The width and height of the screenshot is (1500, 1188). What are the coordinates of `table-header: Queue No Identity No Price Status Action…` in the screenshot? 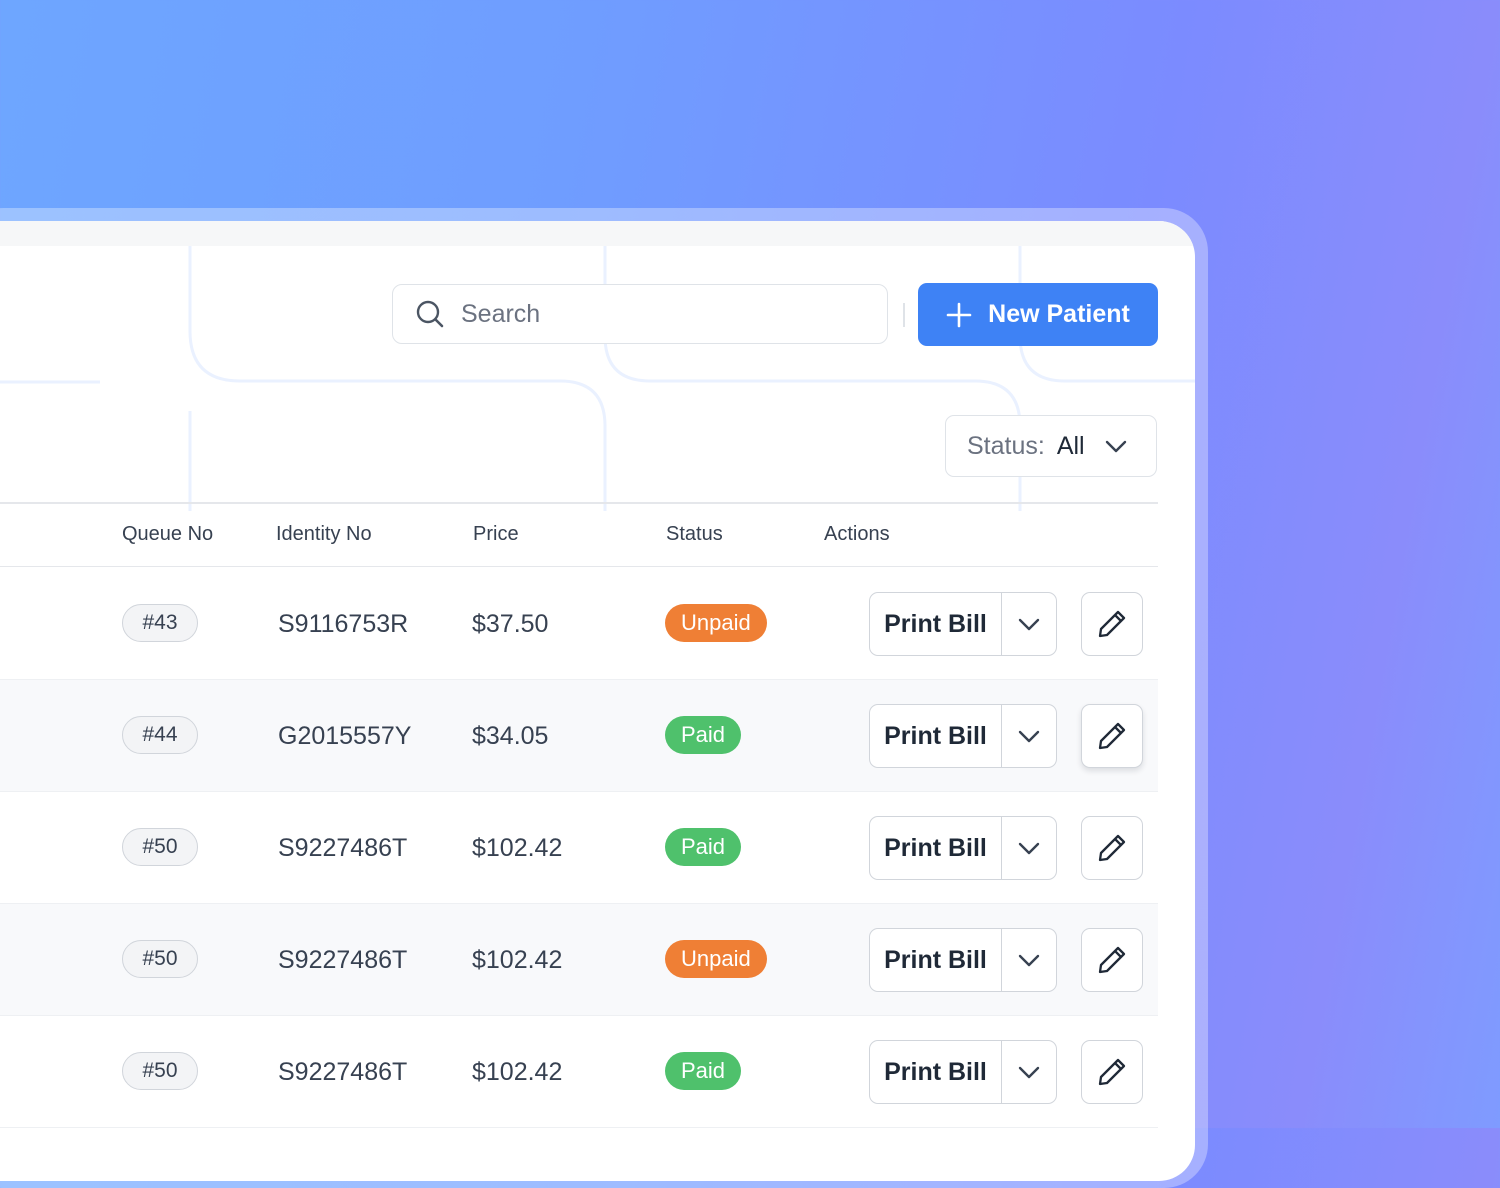 It's located at (579, 535).